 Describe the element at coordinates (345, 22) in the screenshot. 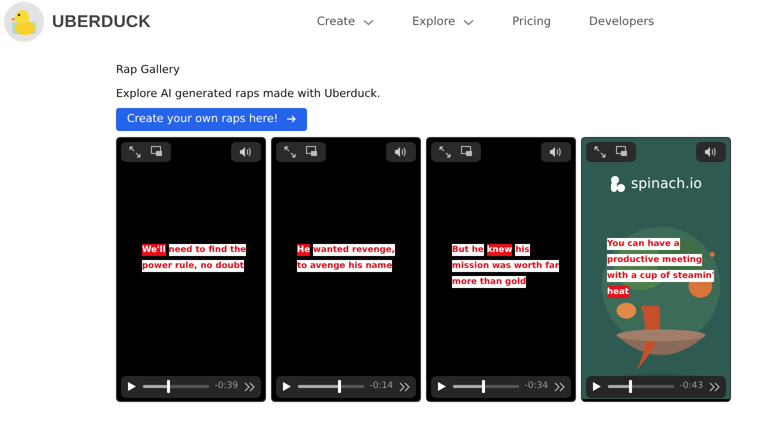

I see `nav-dropdown: Create` at that location.